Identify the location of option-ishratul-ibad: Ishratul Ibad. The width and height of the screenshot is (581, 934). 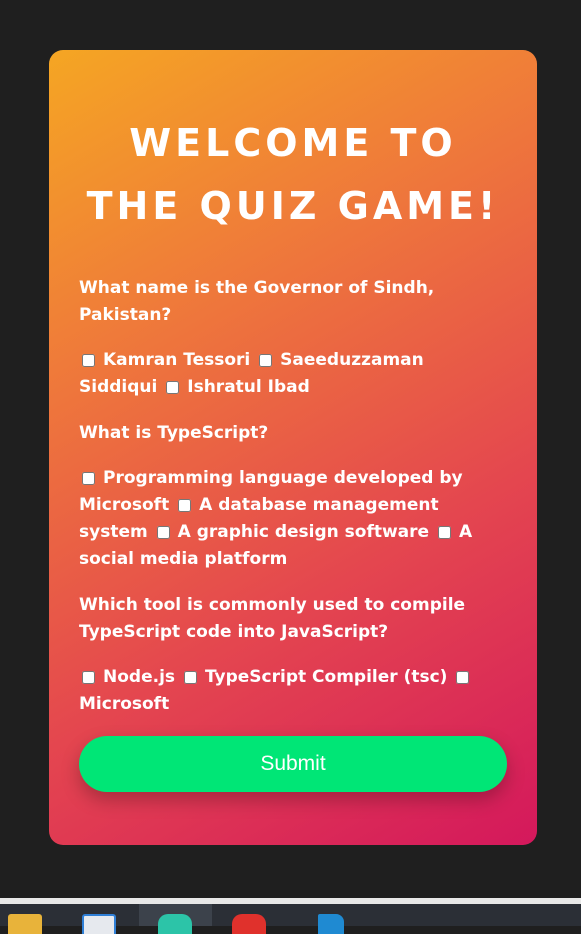
(236, 387).